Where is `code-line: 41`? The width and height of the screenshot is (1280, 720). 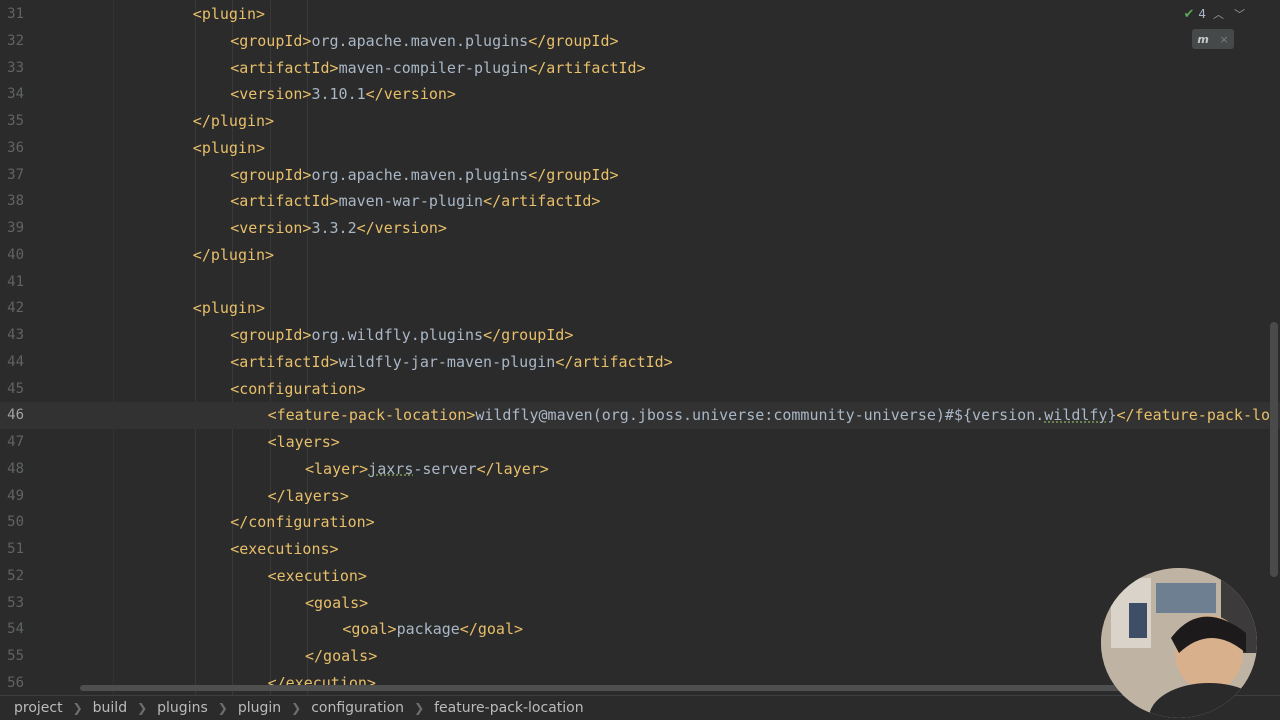
code-line: 41 is located at coordinates (640, 282).